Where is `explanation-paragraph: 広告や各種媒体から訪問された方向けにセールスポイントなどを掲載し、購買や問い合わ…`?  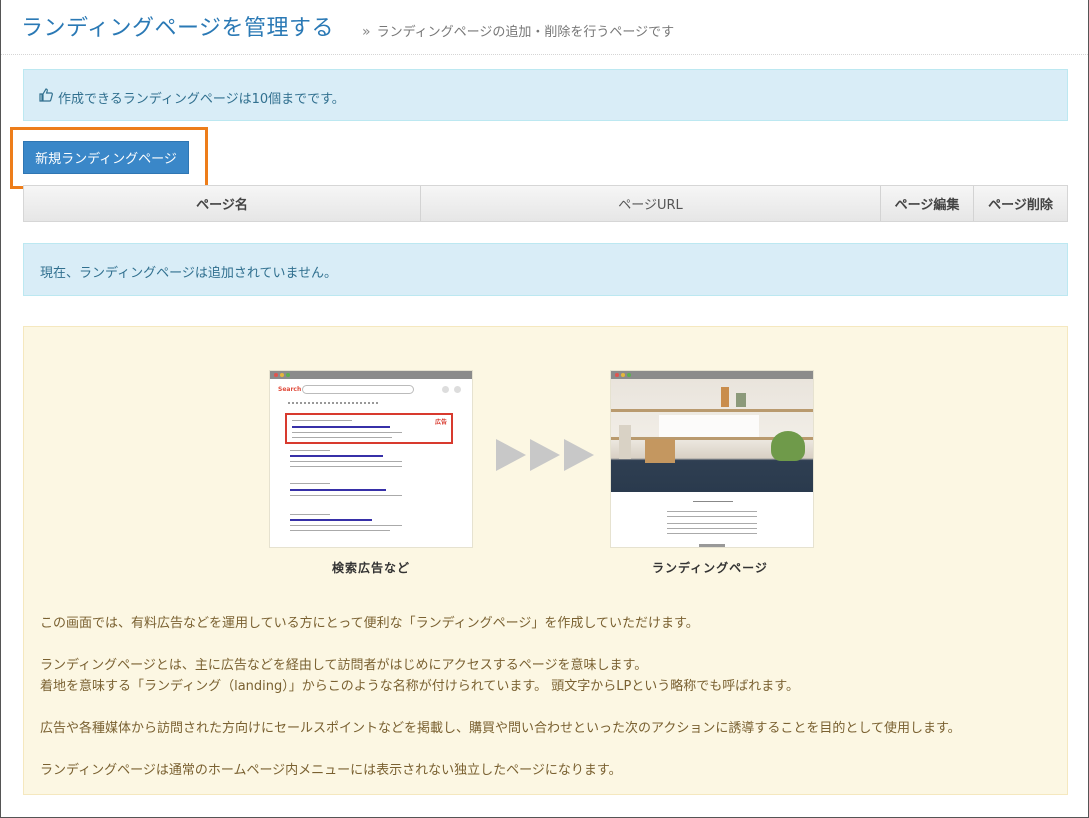
explanation-paragraph: 広告や各種媒体から訪問された方向けにセールスポイントなどを掲載し、購買や問い合わ… is located at coordinates (500, 728).